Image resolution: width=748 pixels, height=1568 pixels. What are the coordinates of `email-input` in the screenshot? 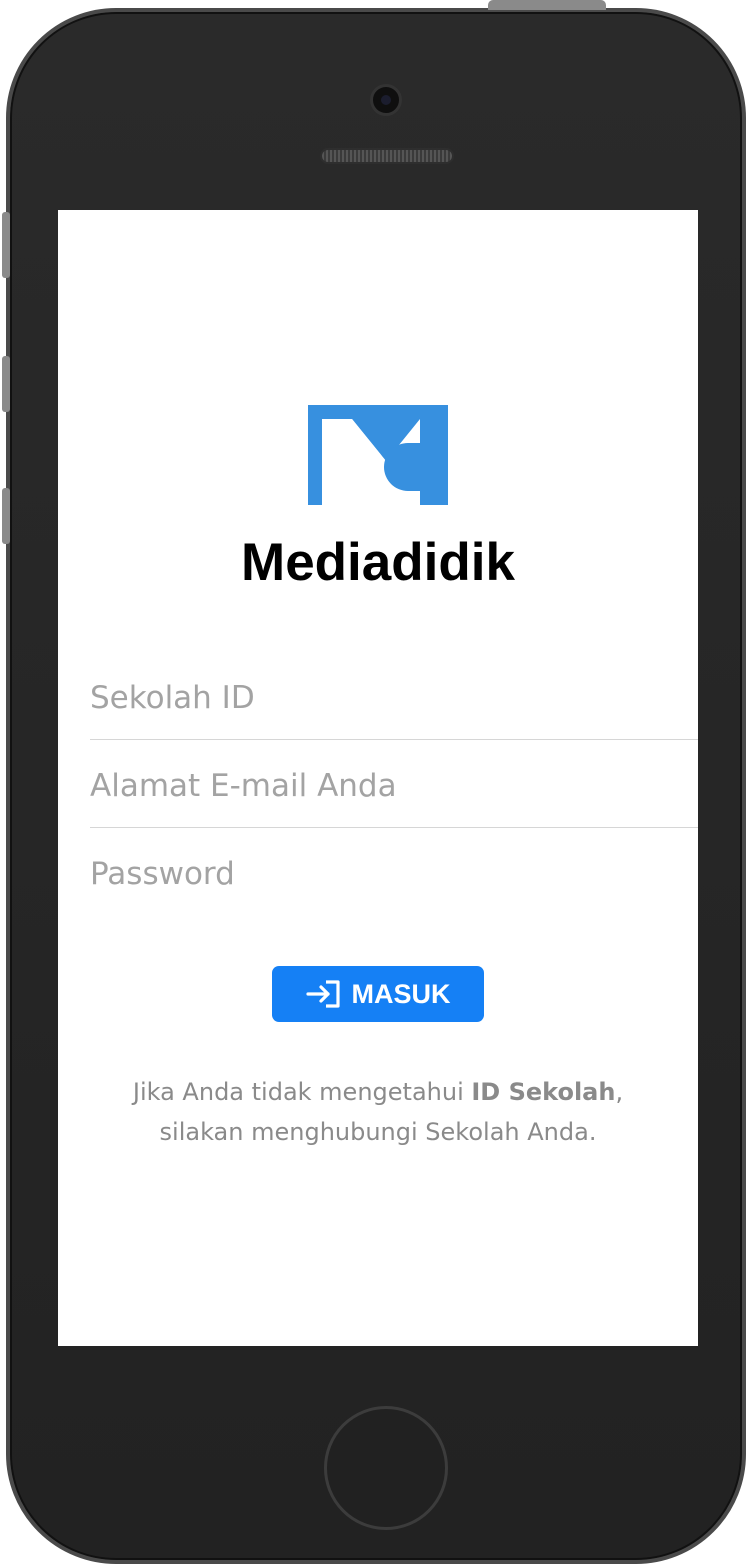 It's located at (394, 786).